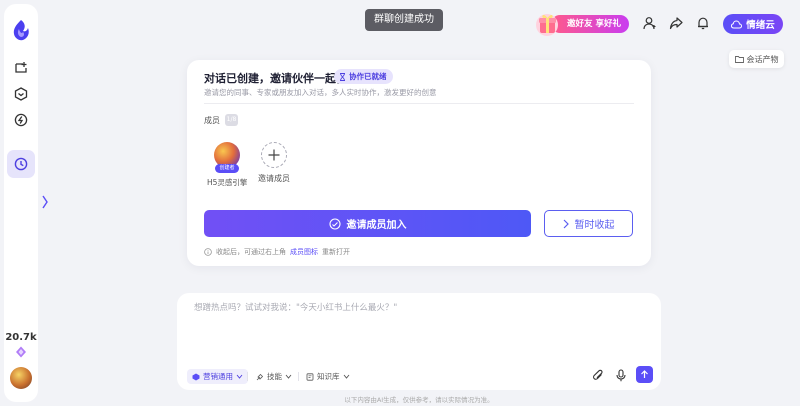 The height and width of the screenshot is (406, 800). Describe the element at coordinates (621, 375) in the screenshot. I see `microphone-icon` at that location.